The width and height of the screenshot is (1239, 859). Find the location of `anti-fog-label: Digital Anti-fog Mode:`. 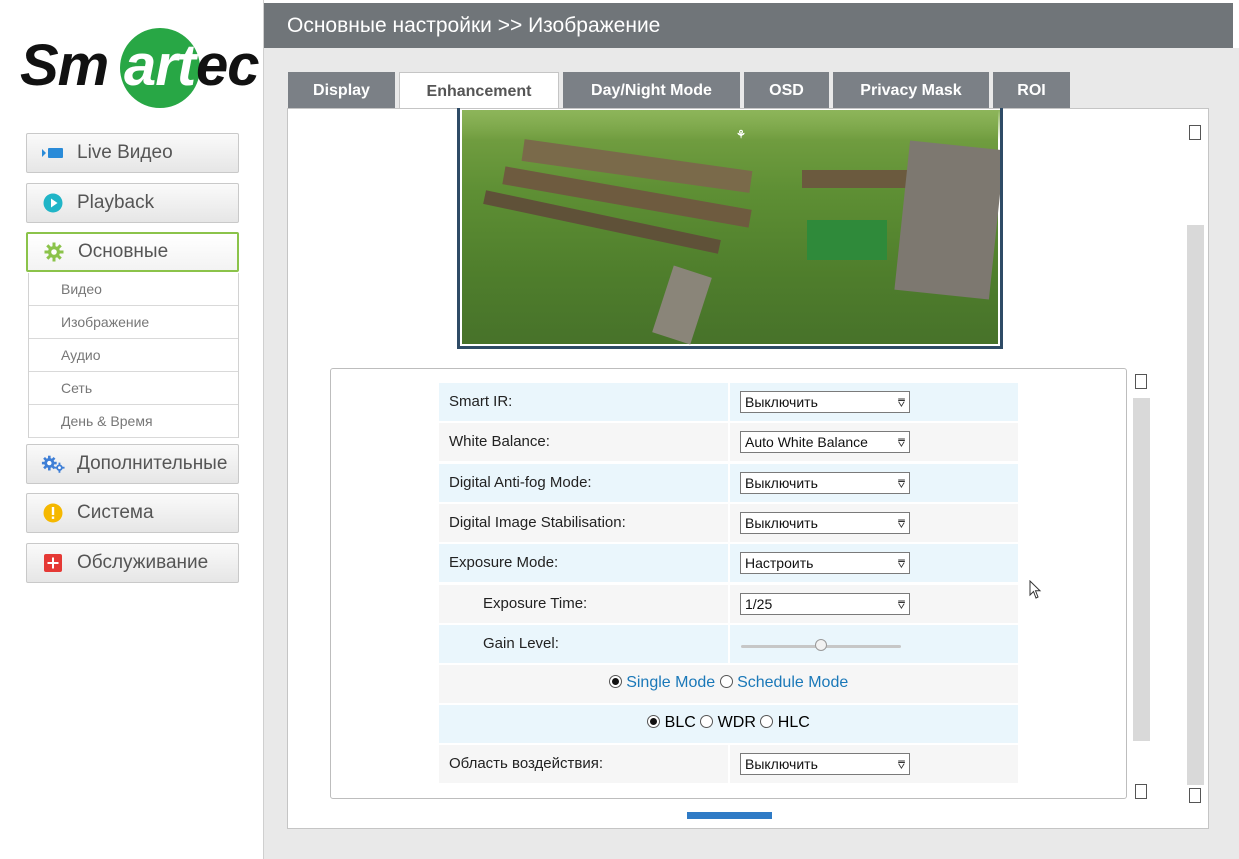

anti-fog-label: Digital Anti-fog Mode: is located at coordinates (520, 482).